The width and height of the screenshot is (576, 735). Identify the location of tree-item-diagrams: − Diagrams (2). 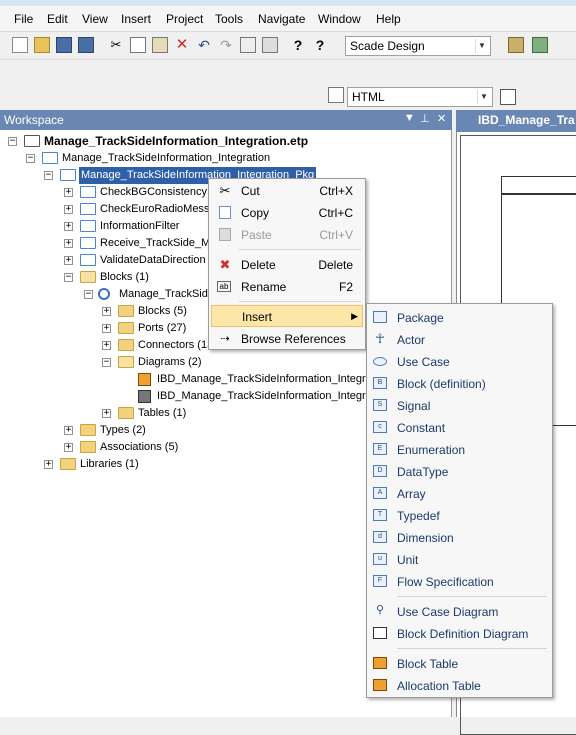
(157, 362).